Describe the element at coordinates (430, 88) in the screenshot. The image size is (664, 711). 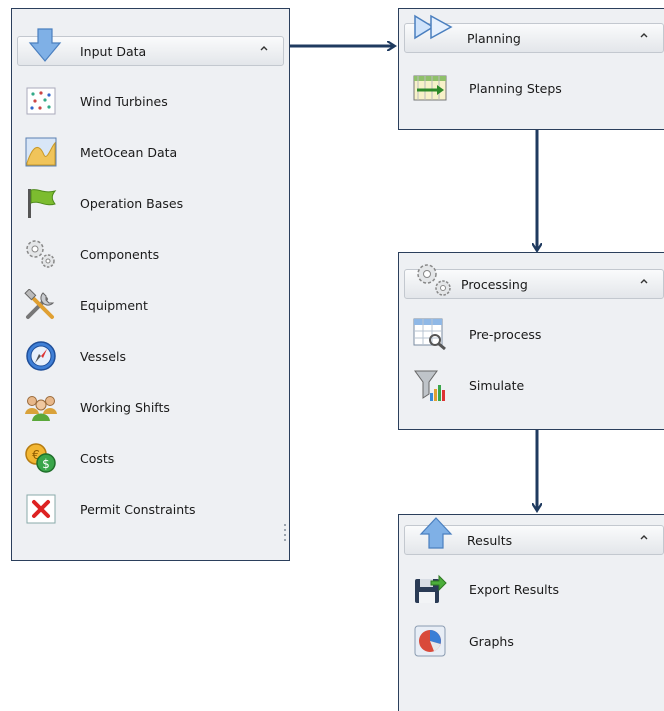
I see `planning-steps-icon` at that location.